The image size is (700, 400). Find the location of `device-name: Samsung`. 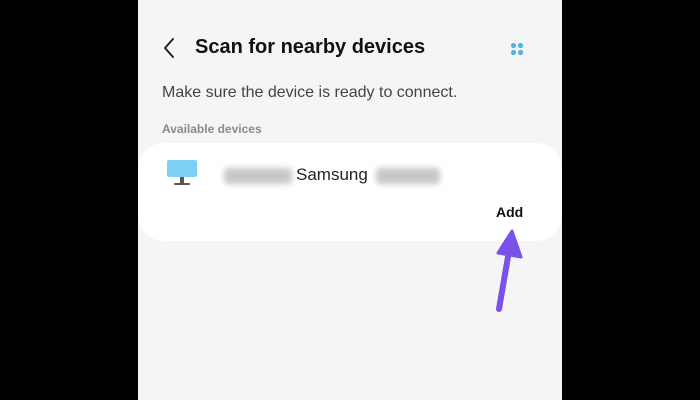

device-name: Samsung is located at coordinates (332, 174).